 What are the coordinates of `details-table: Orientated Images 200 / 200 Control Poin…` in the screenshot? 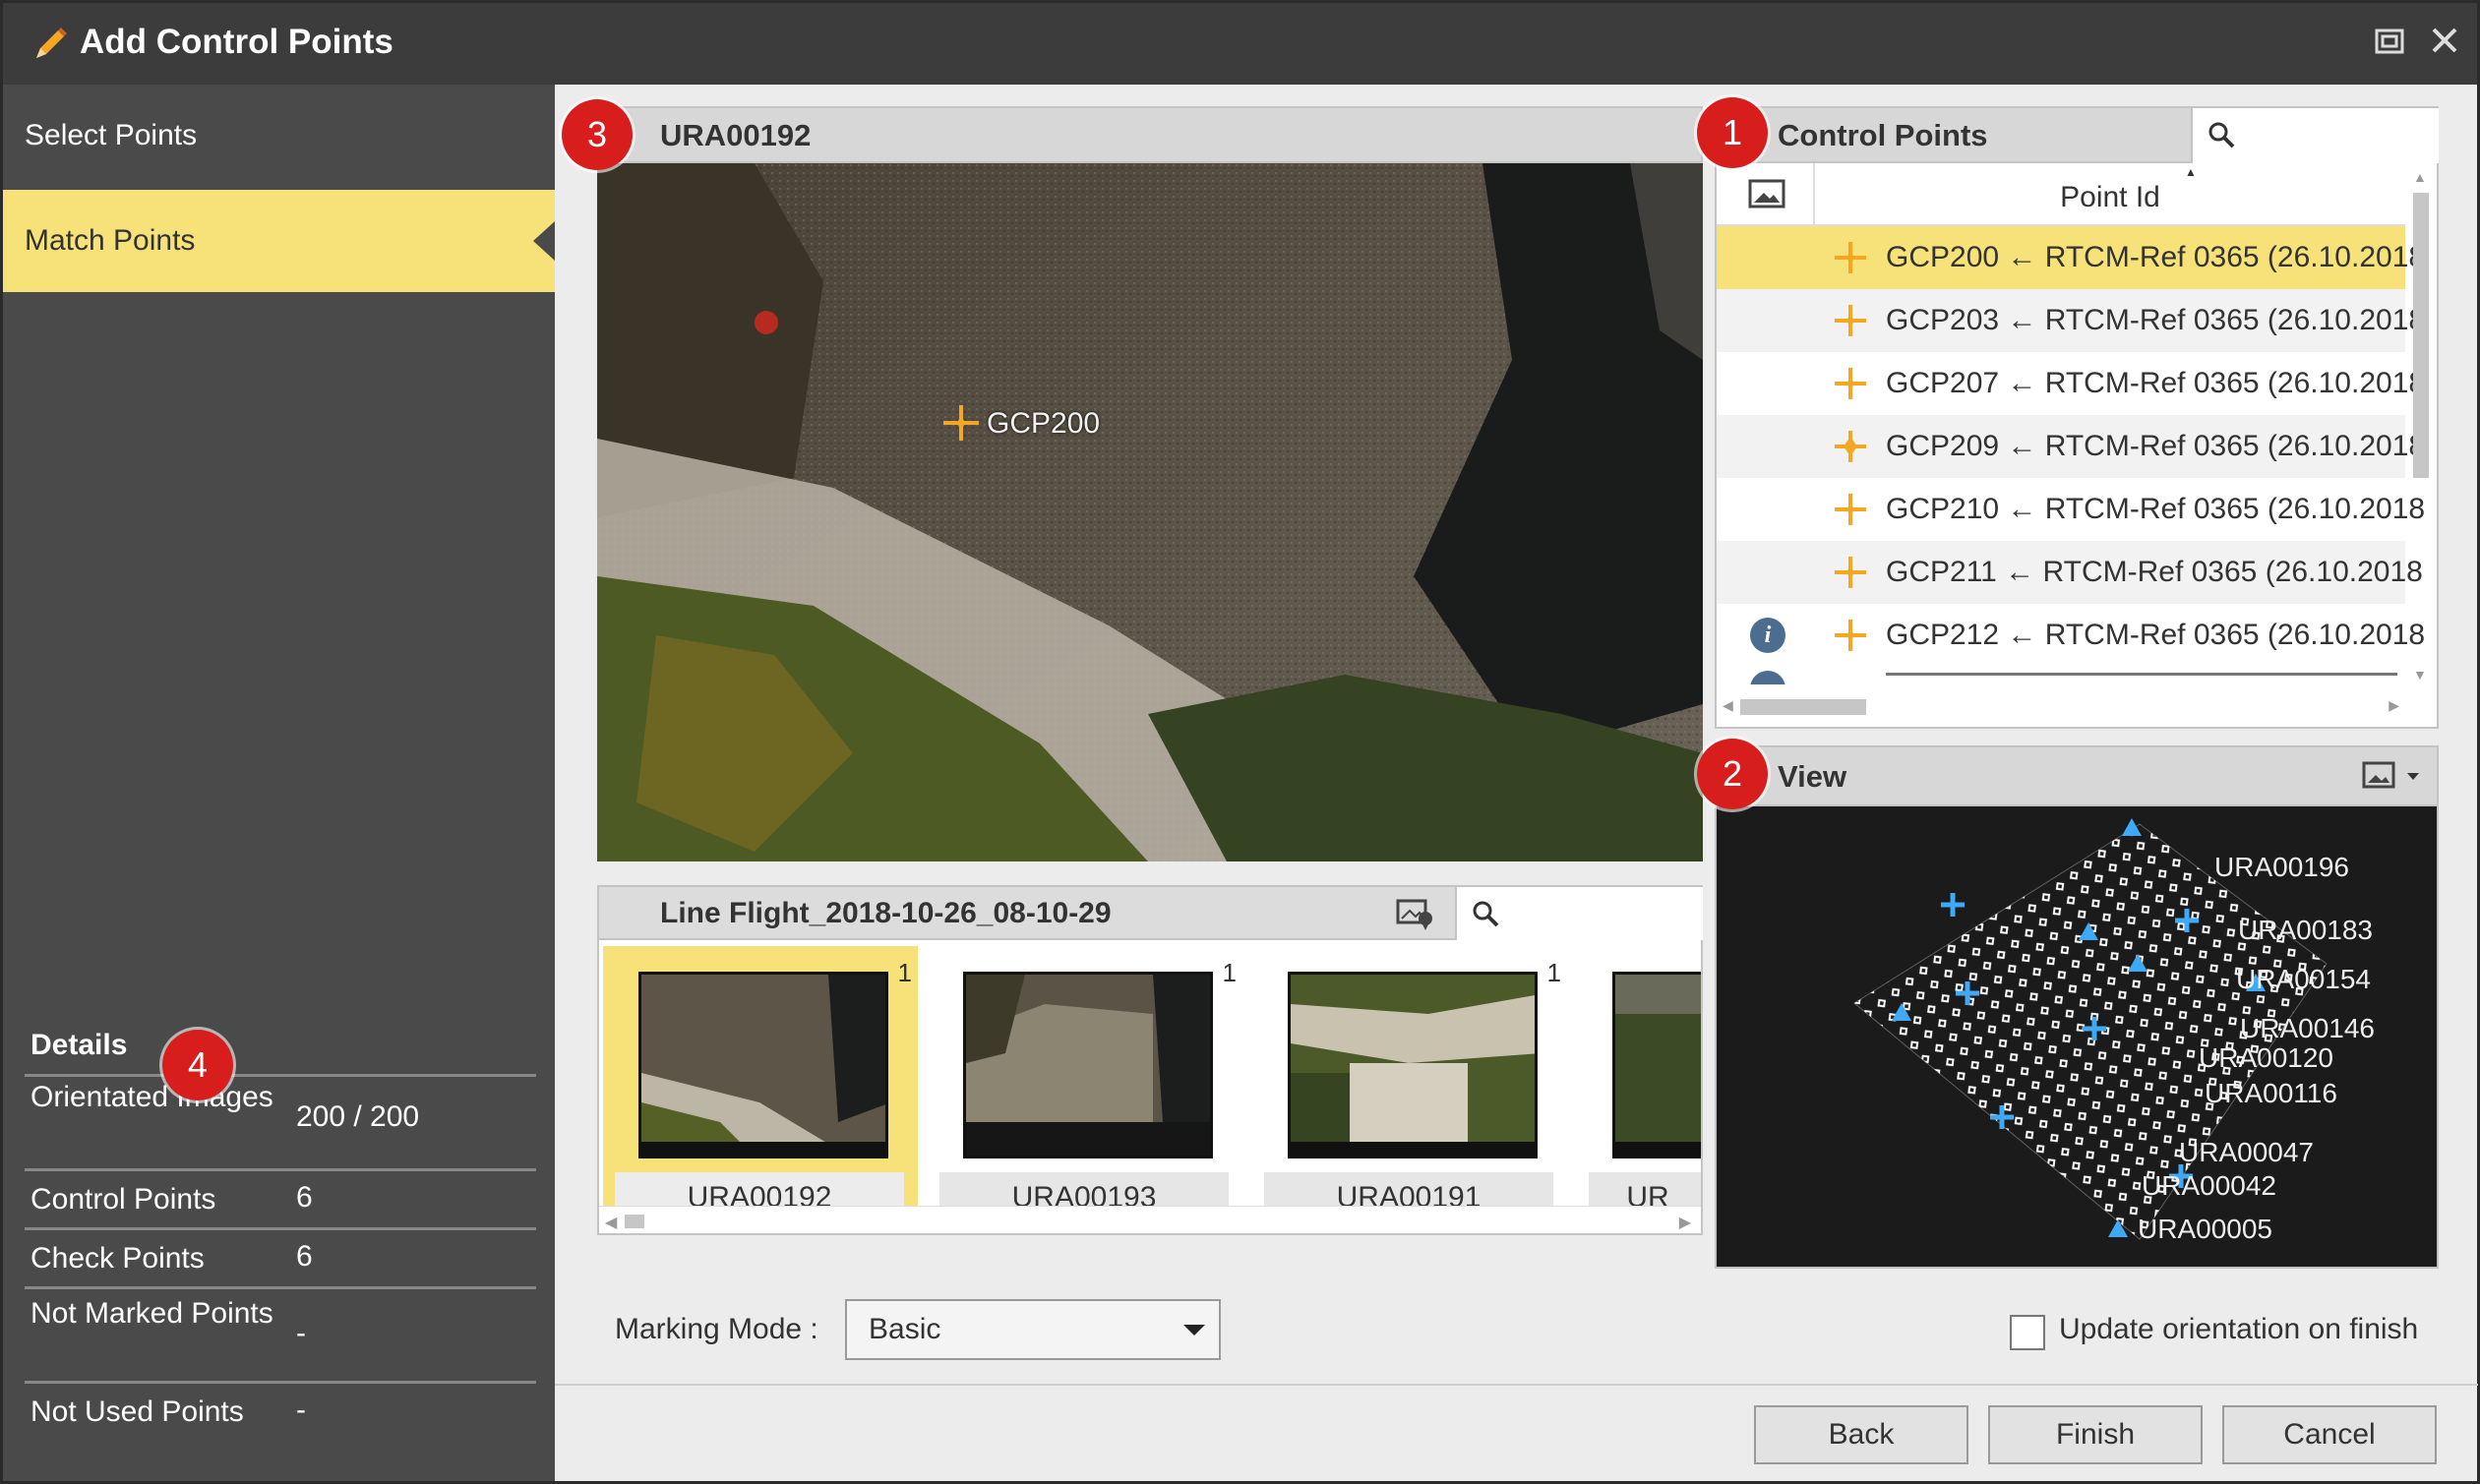 It's located at (280, 1257).